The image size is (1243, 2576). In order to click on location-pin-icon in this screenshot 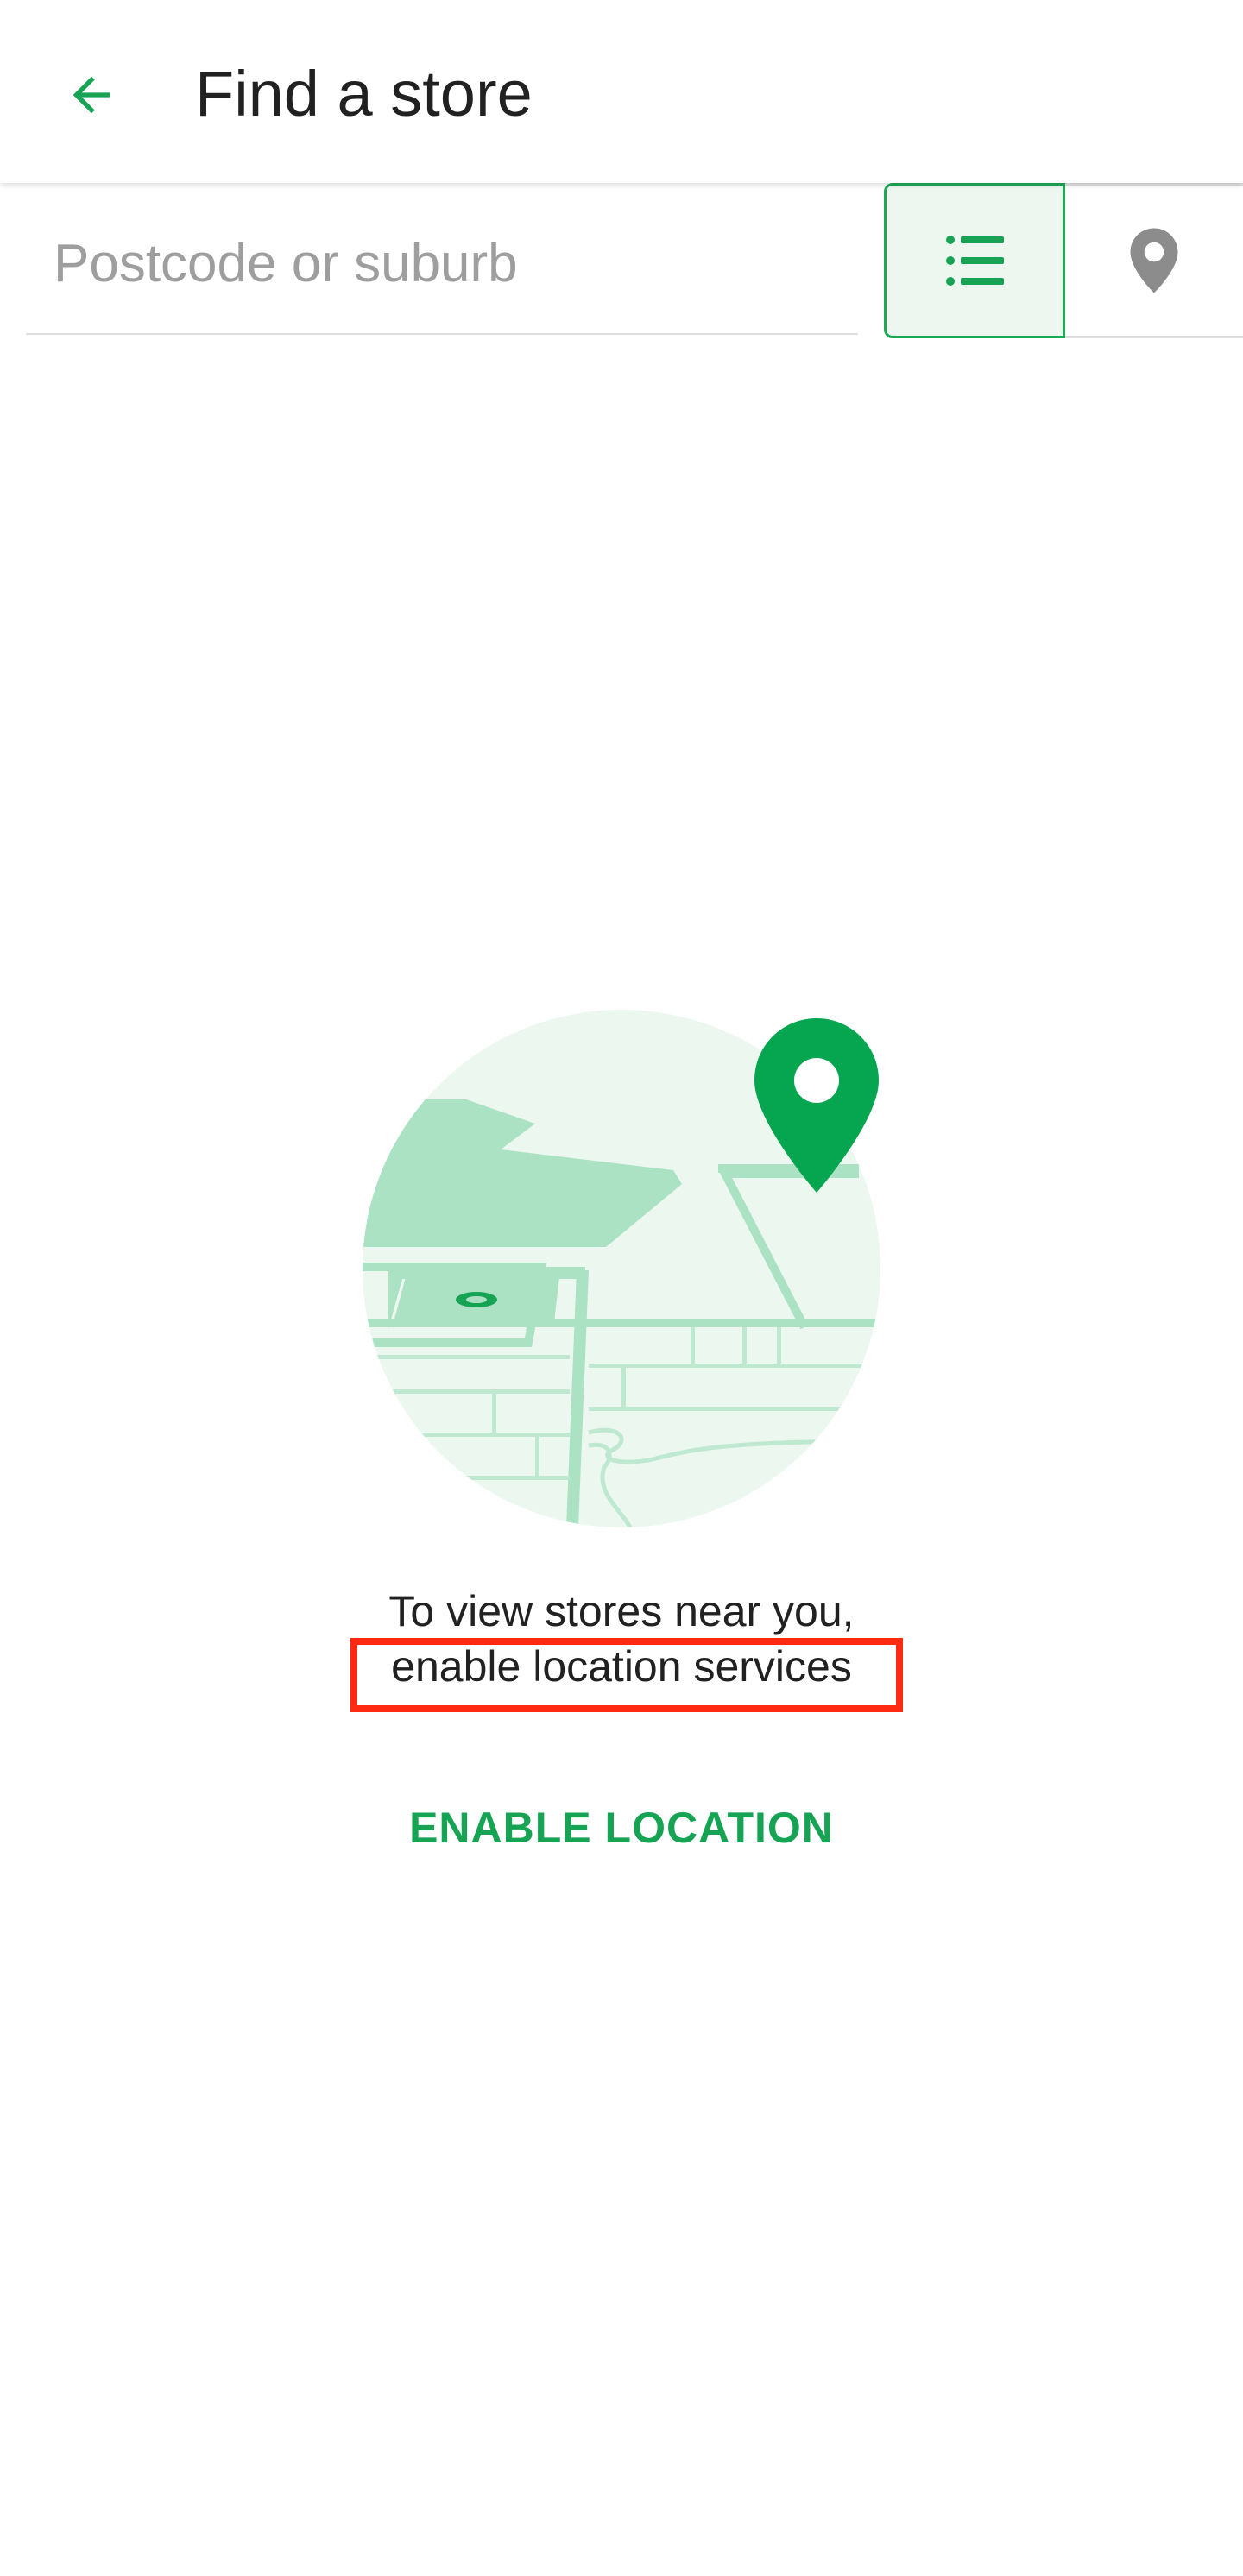, I will do `click(1154, 260)`.